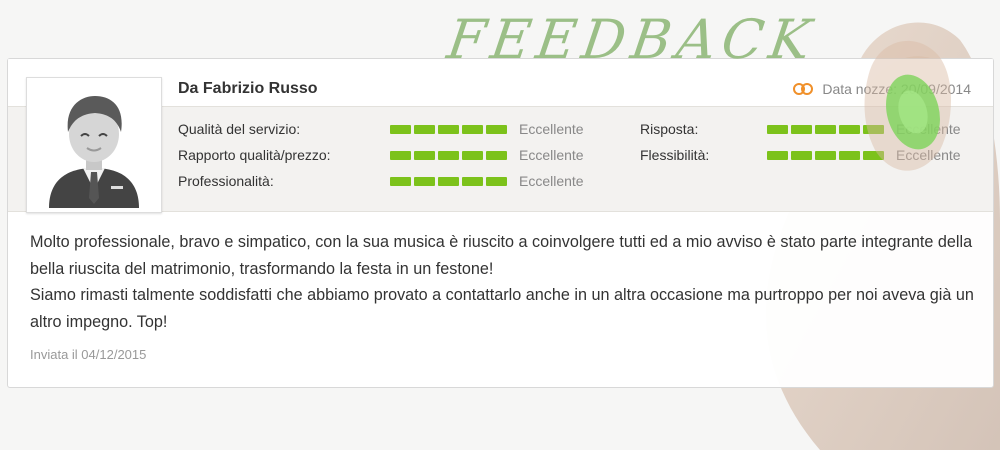 Image resolution: width=1000 pixels, height=450 pixels. Describe the element at coordinates (381, 129) in the screenshot. I see `rating-row-service-quality: Qualità del servizio: Eccellente` at that location.